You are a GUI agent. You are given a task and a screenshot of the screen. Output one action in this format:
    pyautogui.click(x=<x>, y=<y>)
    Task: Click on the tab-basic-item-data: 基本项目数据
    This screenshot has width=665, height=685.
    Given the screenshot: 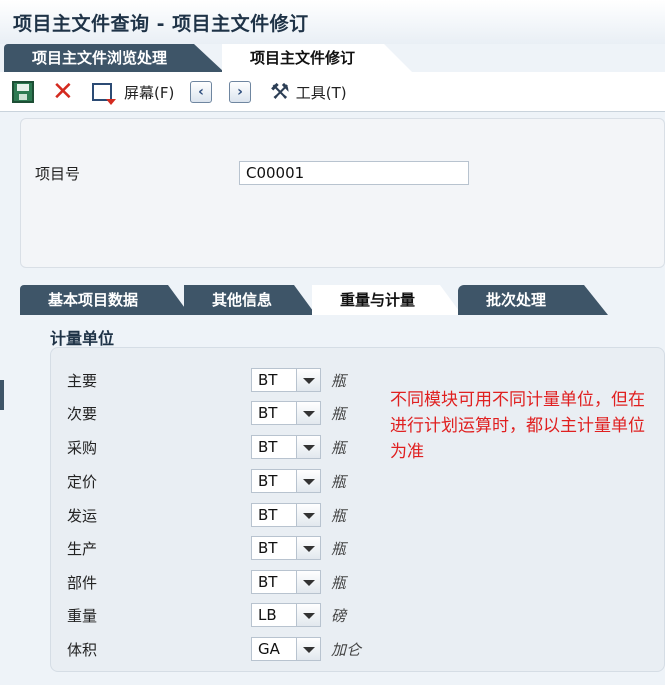 What is the action you would take?
    pyautogui.click(x=105, y=300)
    